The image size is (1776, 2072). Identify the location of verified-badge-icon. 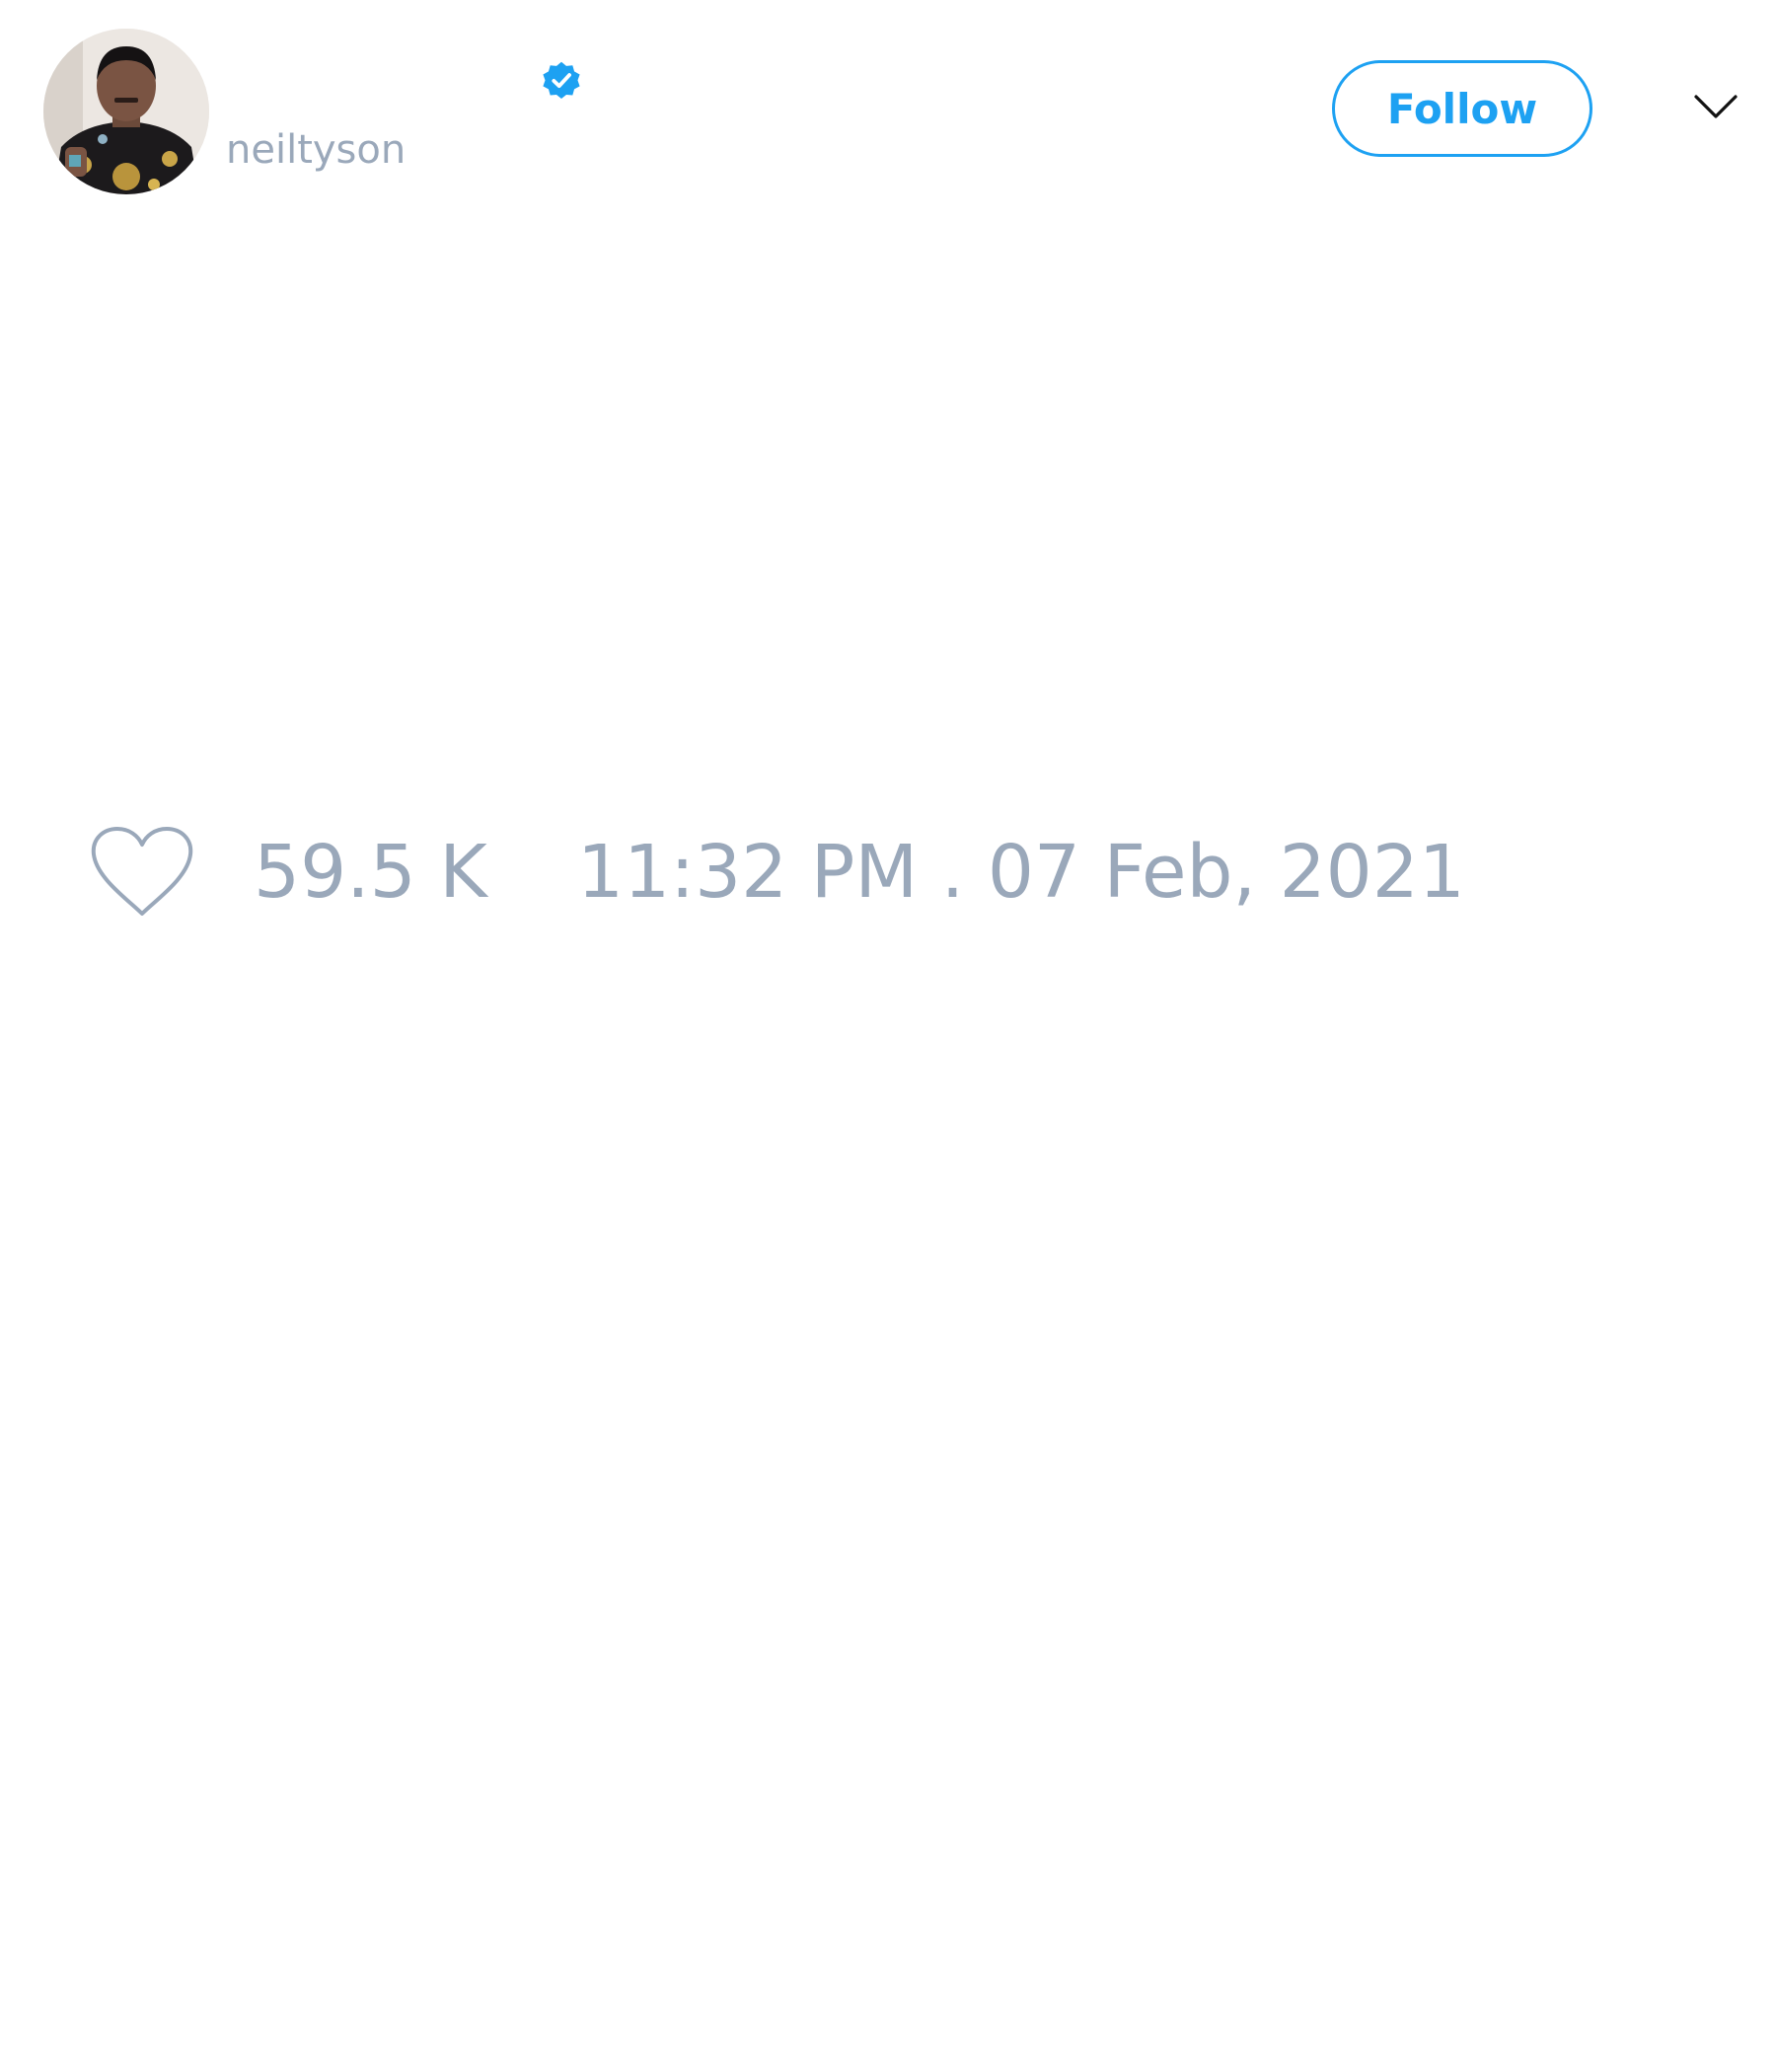
(562, 80).